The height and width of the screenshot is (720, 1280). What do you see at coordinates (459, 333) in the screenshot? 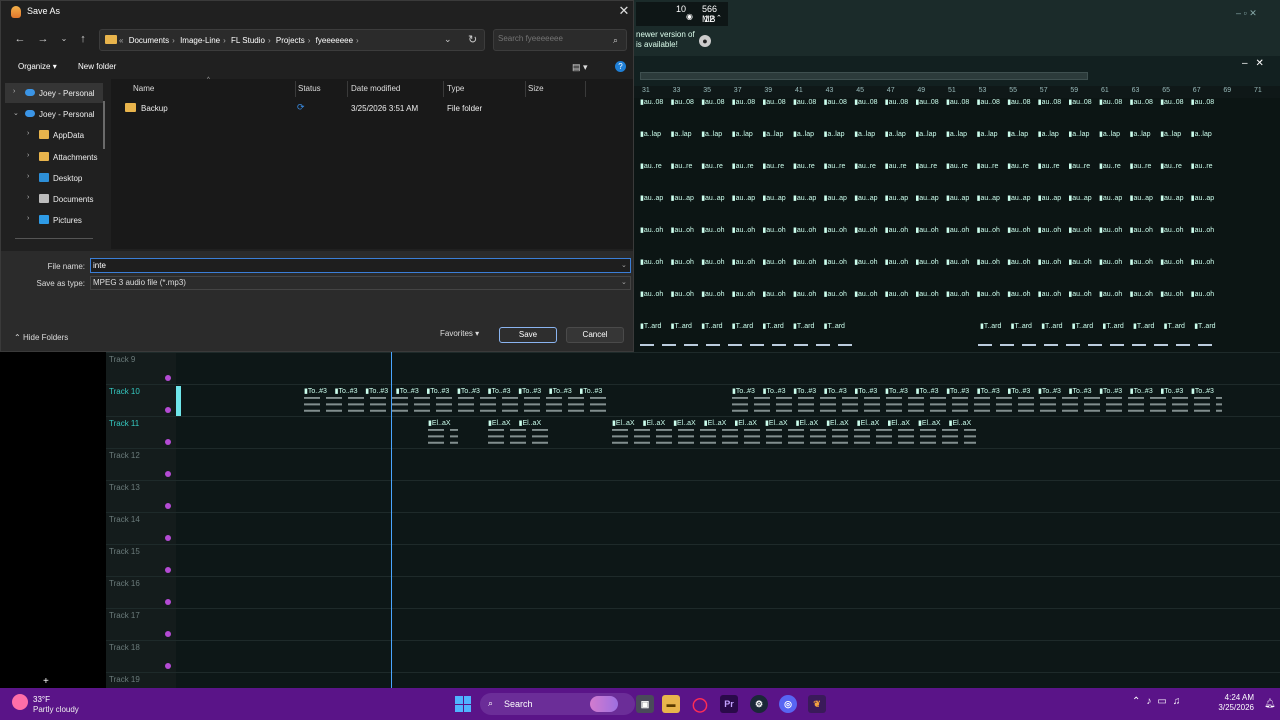
I see `favorites-button: Favorites ▾` at bounding box center [459, 333].